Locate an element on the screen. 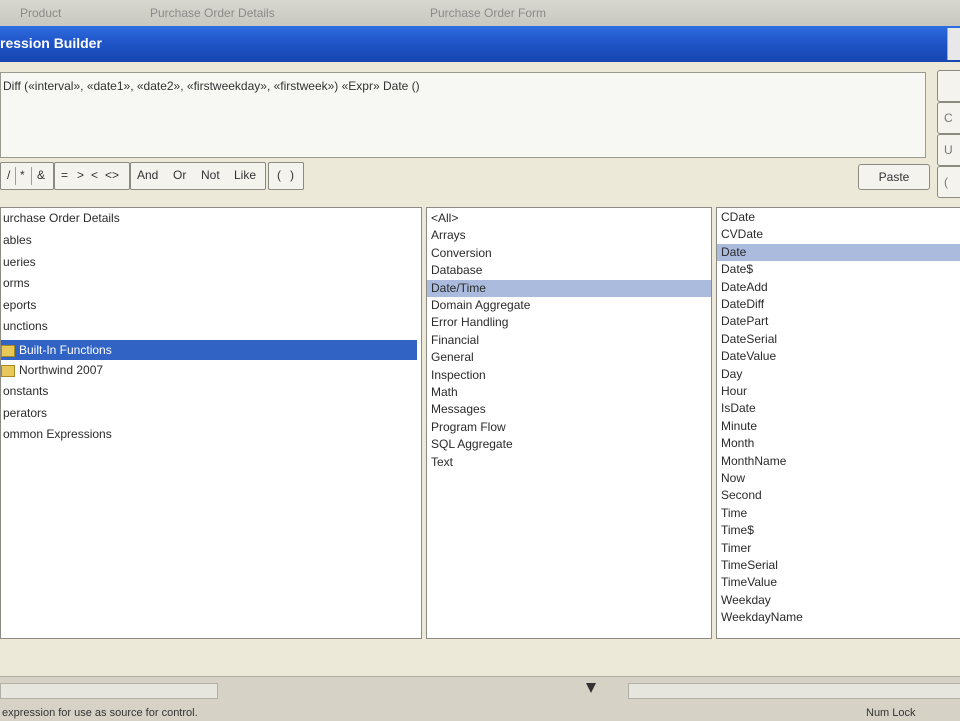  category-list-item: Domain Aggregate is located at coordinates (569, 305).